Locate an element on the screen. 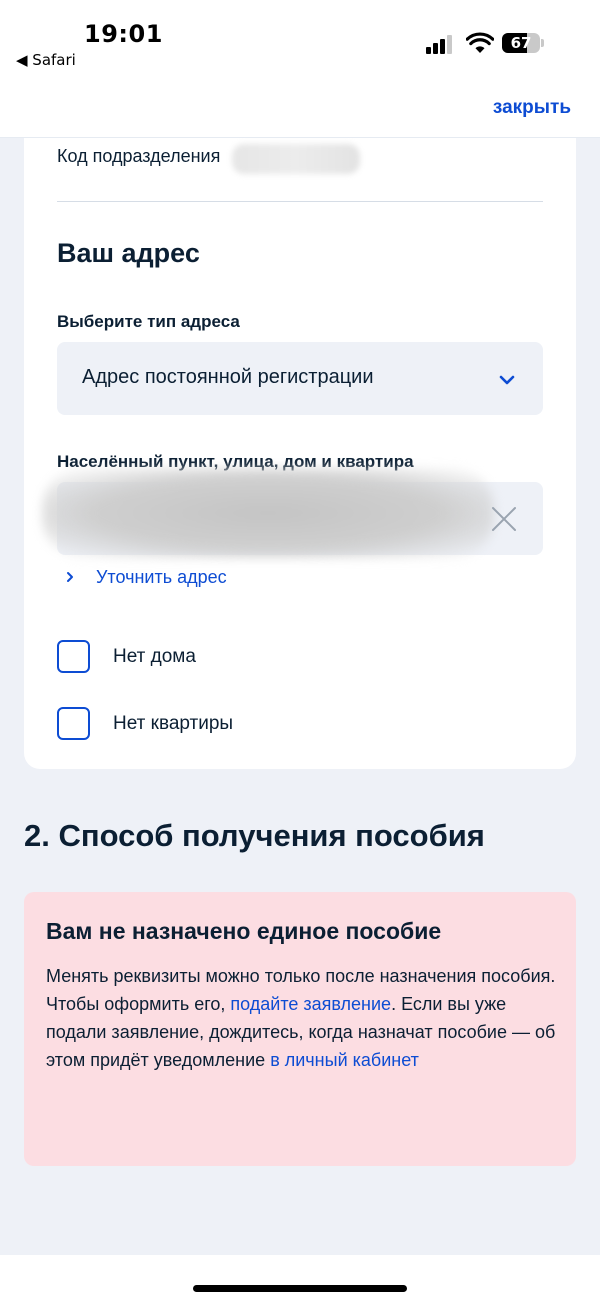 The image size is (600, 1303). refine-address-label: Уточнить адрес is located at coordinates (161, 576).